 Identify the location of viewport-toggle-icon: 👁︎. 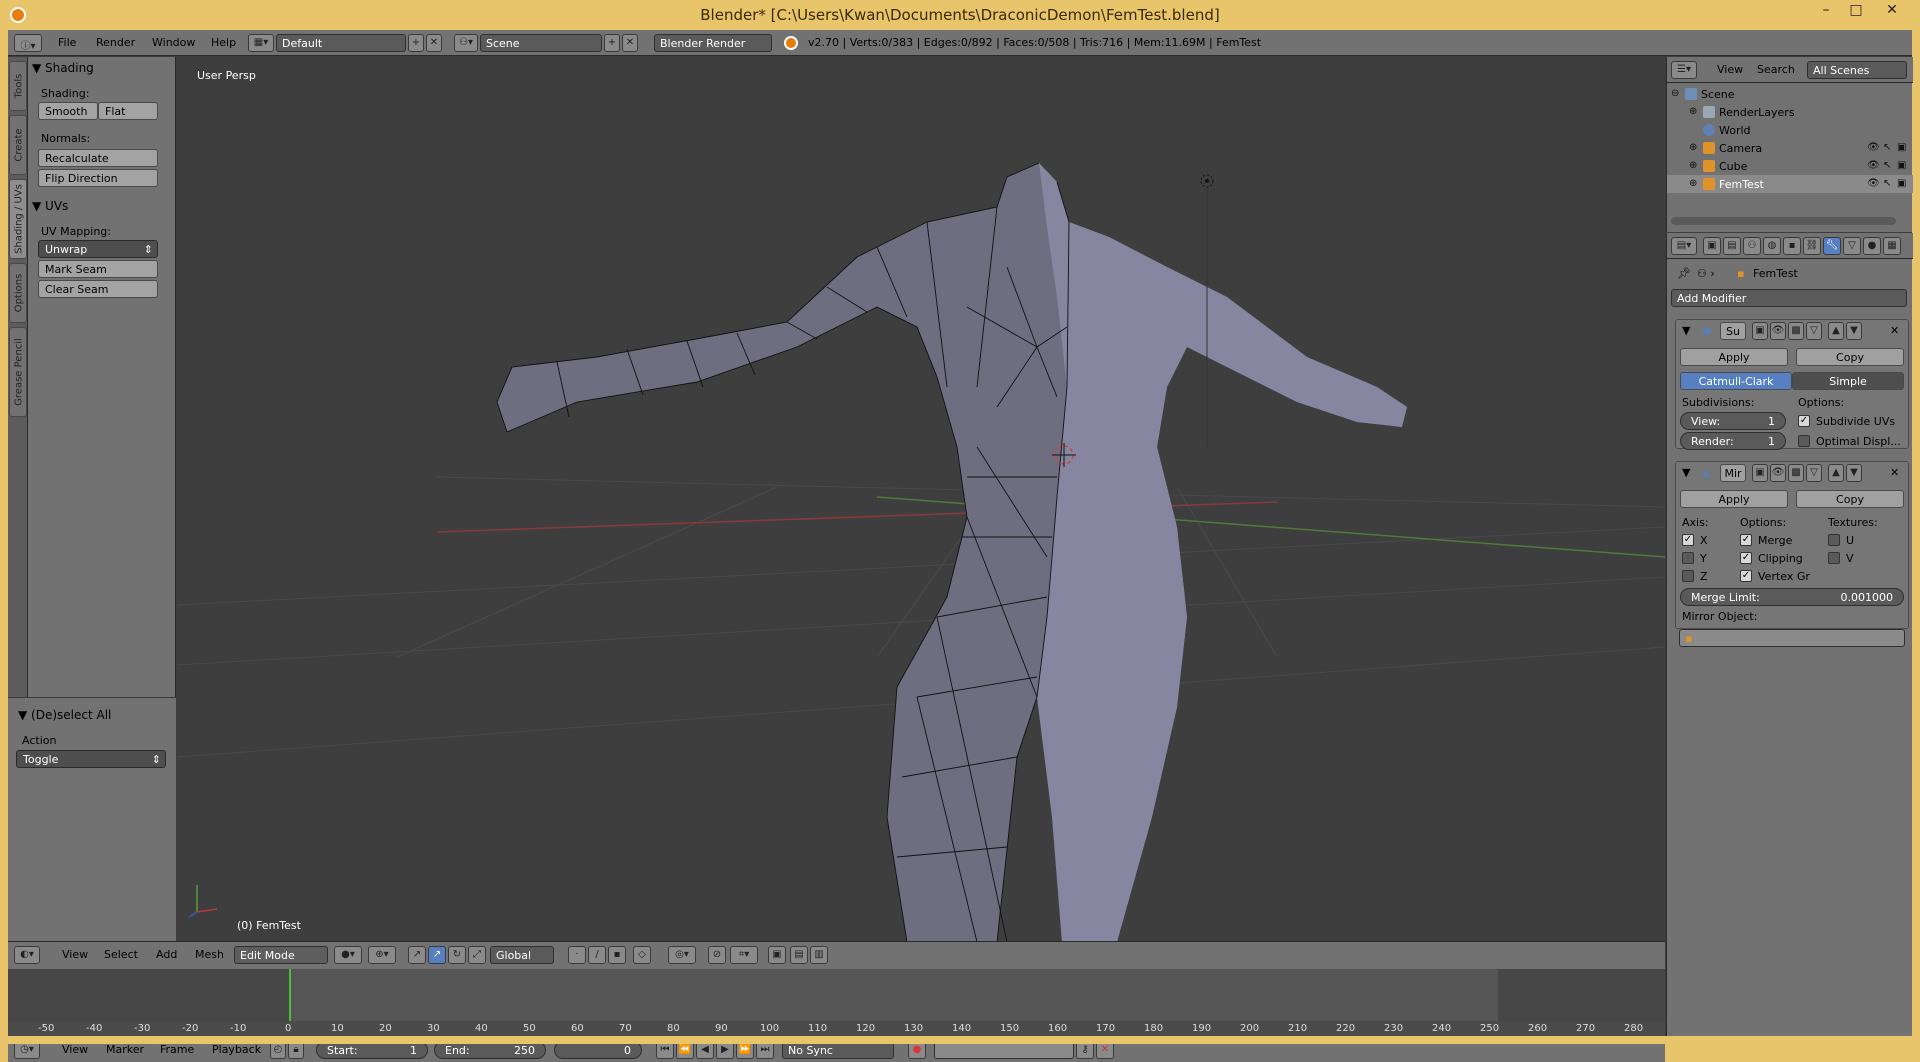
(1778, 473).